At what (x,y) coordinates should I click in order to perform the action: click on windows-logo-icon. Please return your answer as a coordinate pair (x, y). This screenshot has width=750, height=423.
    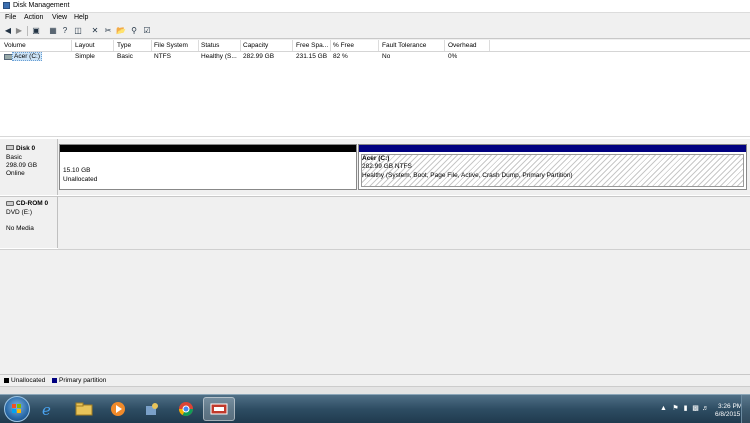
    Looking at the image, I should click on (17, 409).